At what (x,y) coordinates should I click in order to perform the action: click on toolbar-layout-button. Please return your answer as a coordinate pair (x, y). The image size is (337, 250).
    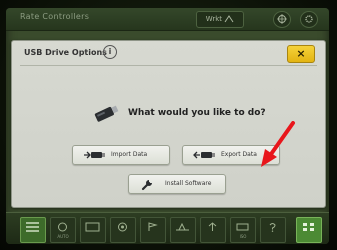
    Looking at the image, I should click on (93, 230).